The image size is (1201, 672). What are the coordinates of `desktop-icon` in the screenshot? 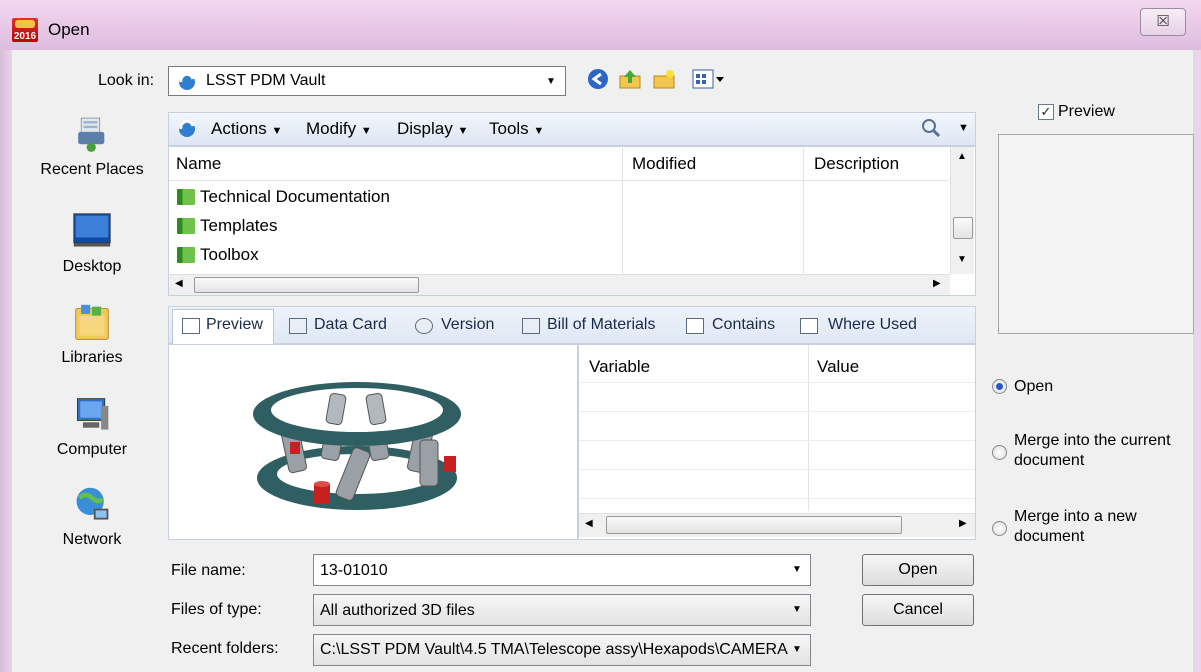 It's located at (92, 230).